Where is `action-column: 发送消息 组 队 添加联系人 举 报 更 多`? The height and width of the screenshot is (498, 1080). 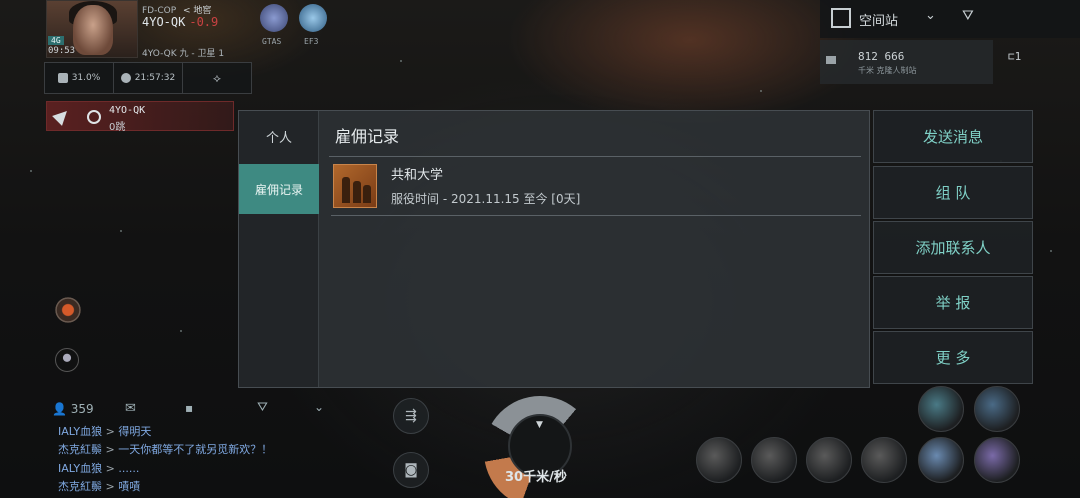
action-column: 发送消息 组 队 添加联系人 举 报 更 多 is located at coordinates (954, 248).